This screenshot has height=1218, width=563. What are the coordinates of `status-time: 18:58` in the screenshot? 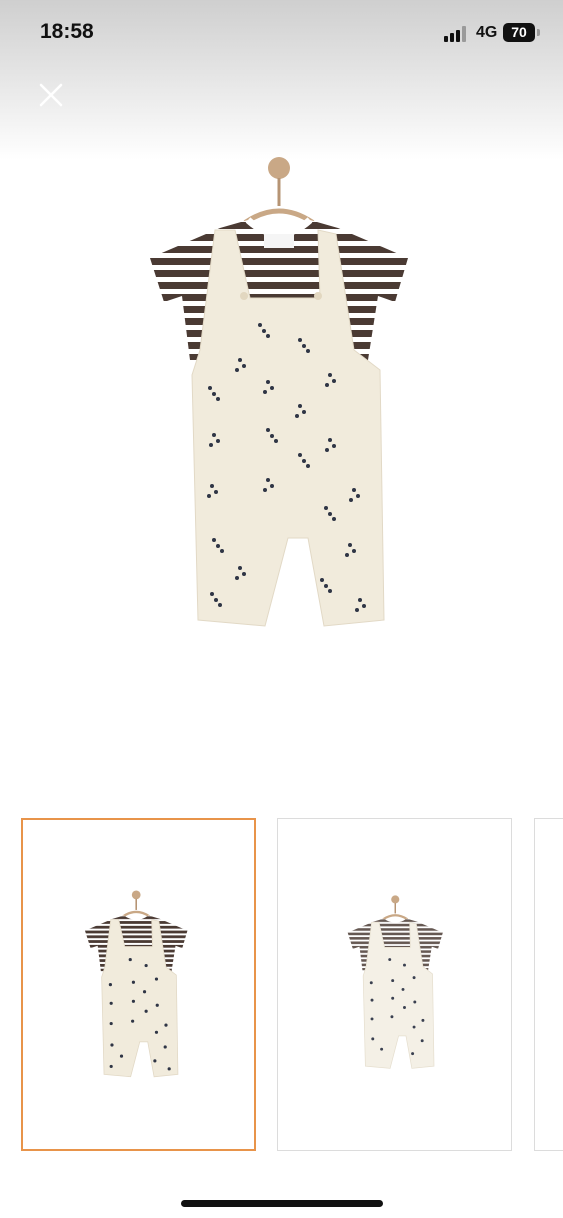 It's located at (67, 31).